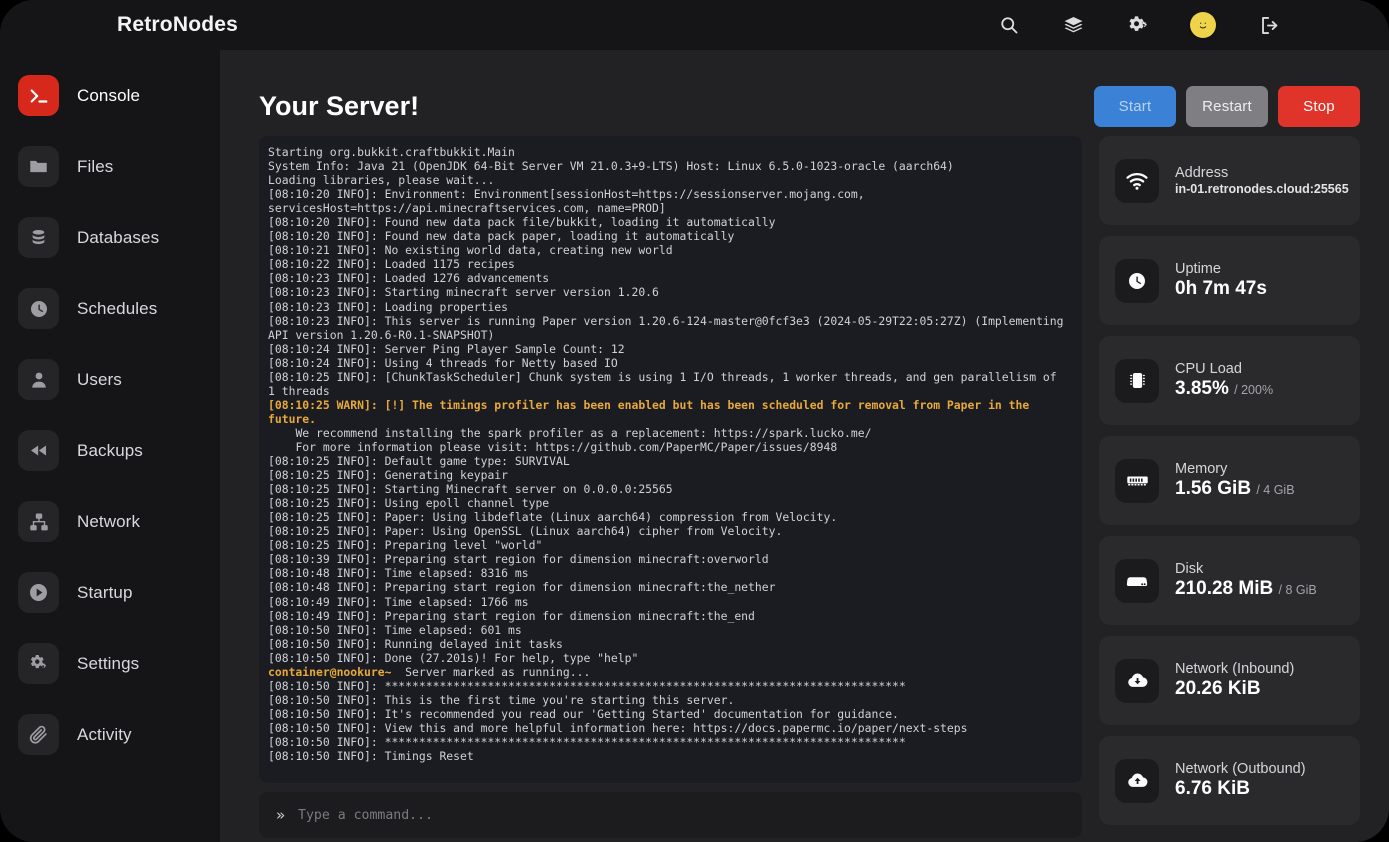 The height and width of the screenshot is (842, 1389). I want to click on stat-card: Network (Inbound) 20.26 KiB, so click(1229, 680).